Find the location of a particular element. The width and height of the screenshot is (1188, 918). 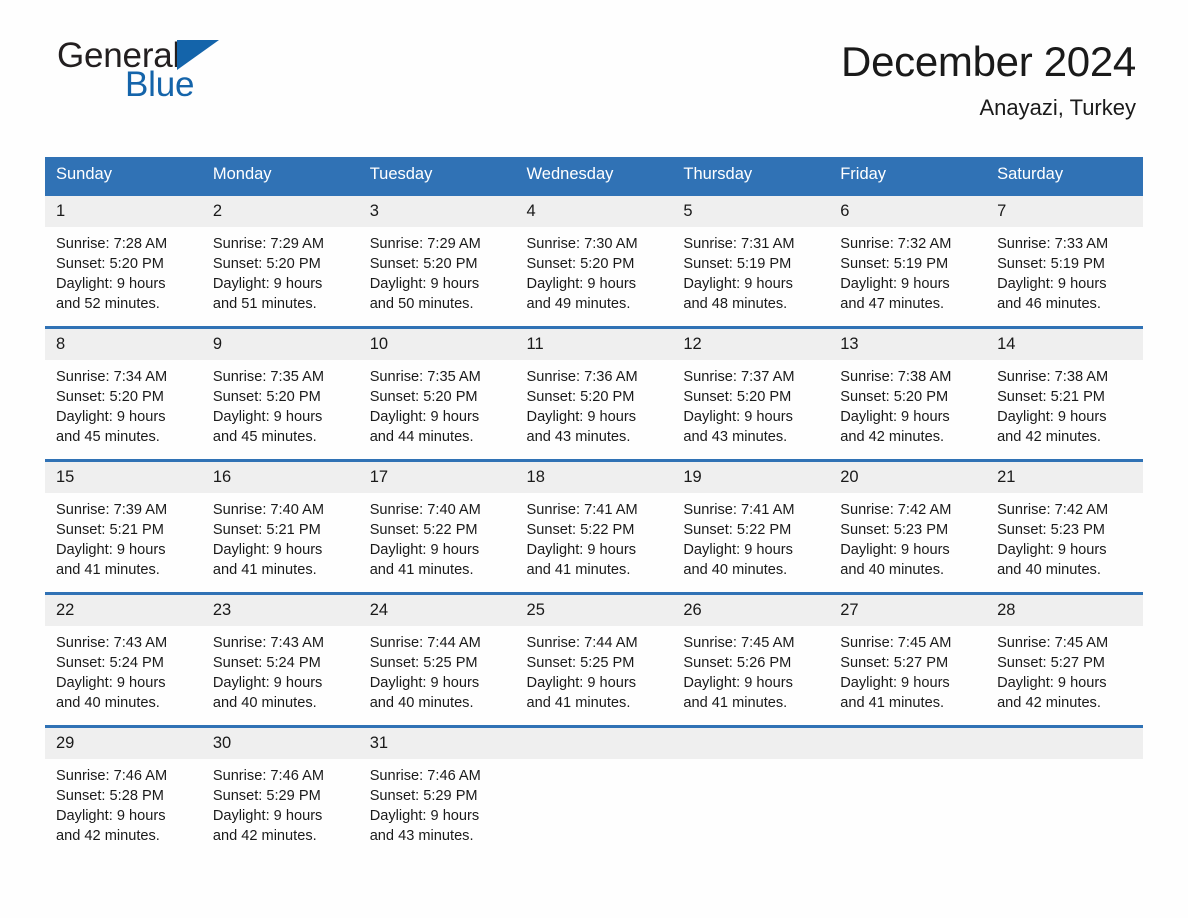

logo-text-blue: Blue is located at coordinates (160, 84).